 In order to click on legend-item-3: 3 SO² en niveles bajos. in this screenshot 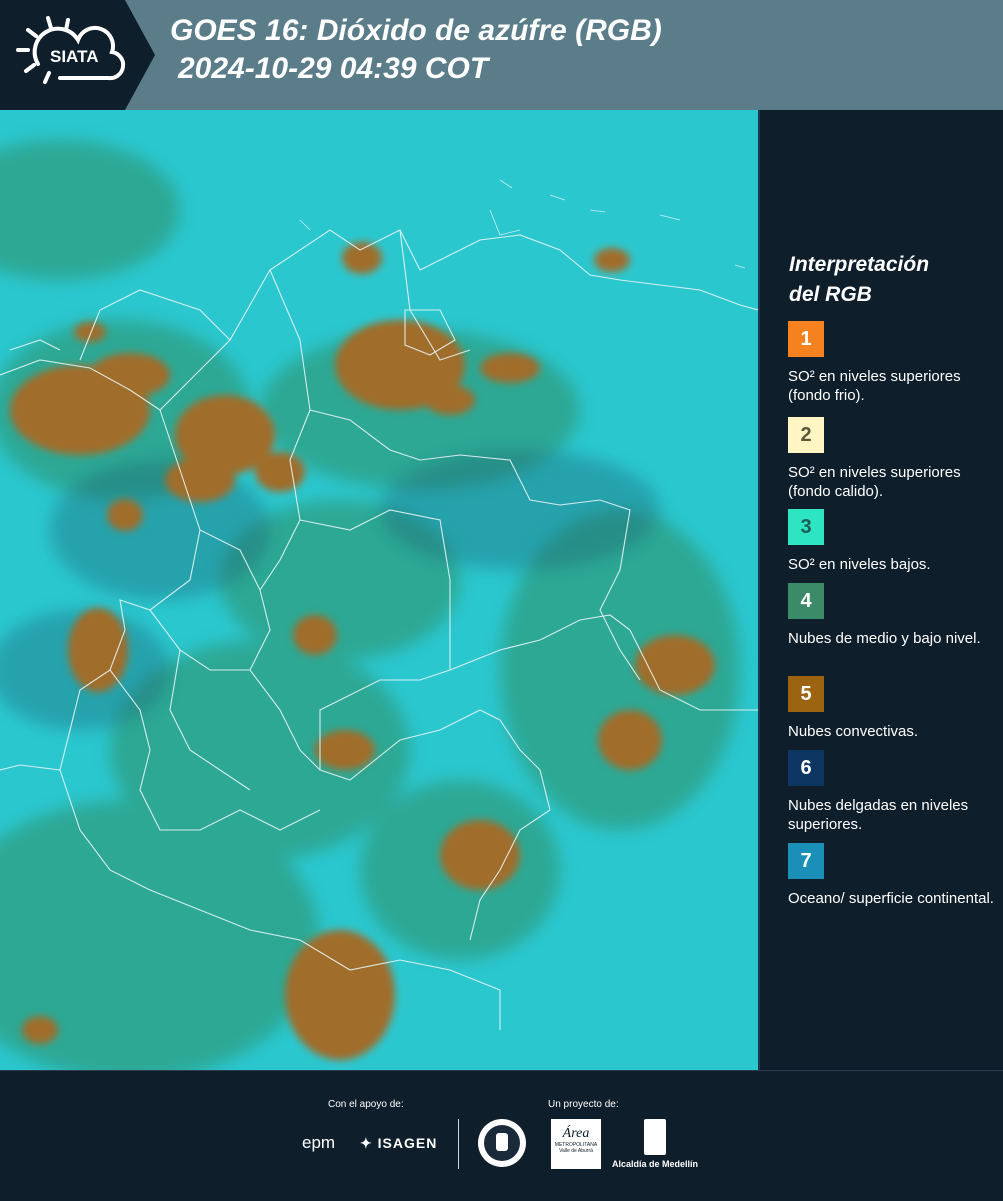, I will do `click(893, 541)`.